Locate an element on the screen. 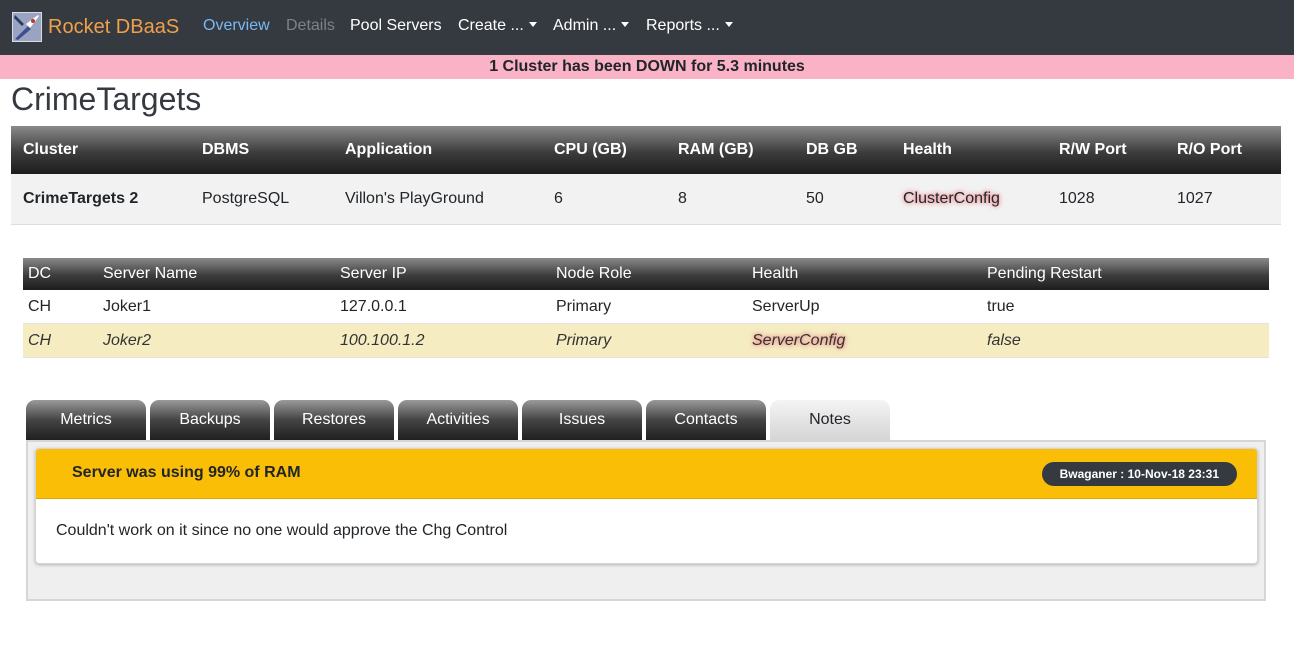 This screenshot has width=1294, height=665. column-header-cpu: CPU (GB) is located at coordinates (616, 150).